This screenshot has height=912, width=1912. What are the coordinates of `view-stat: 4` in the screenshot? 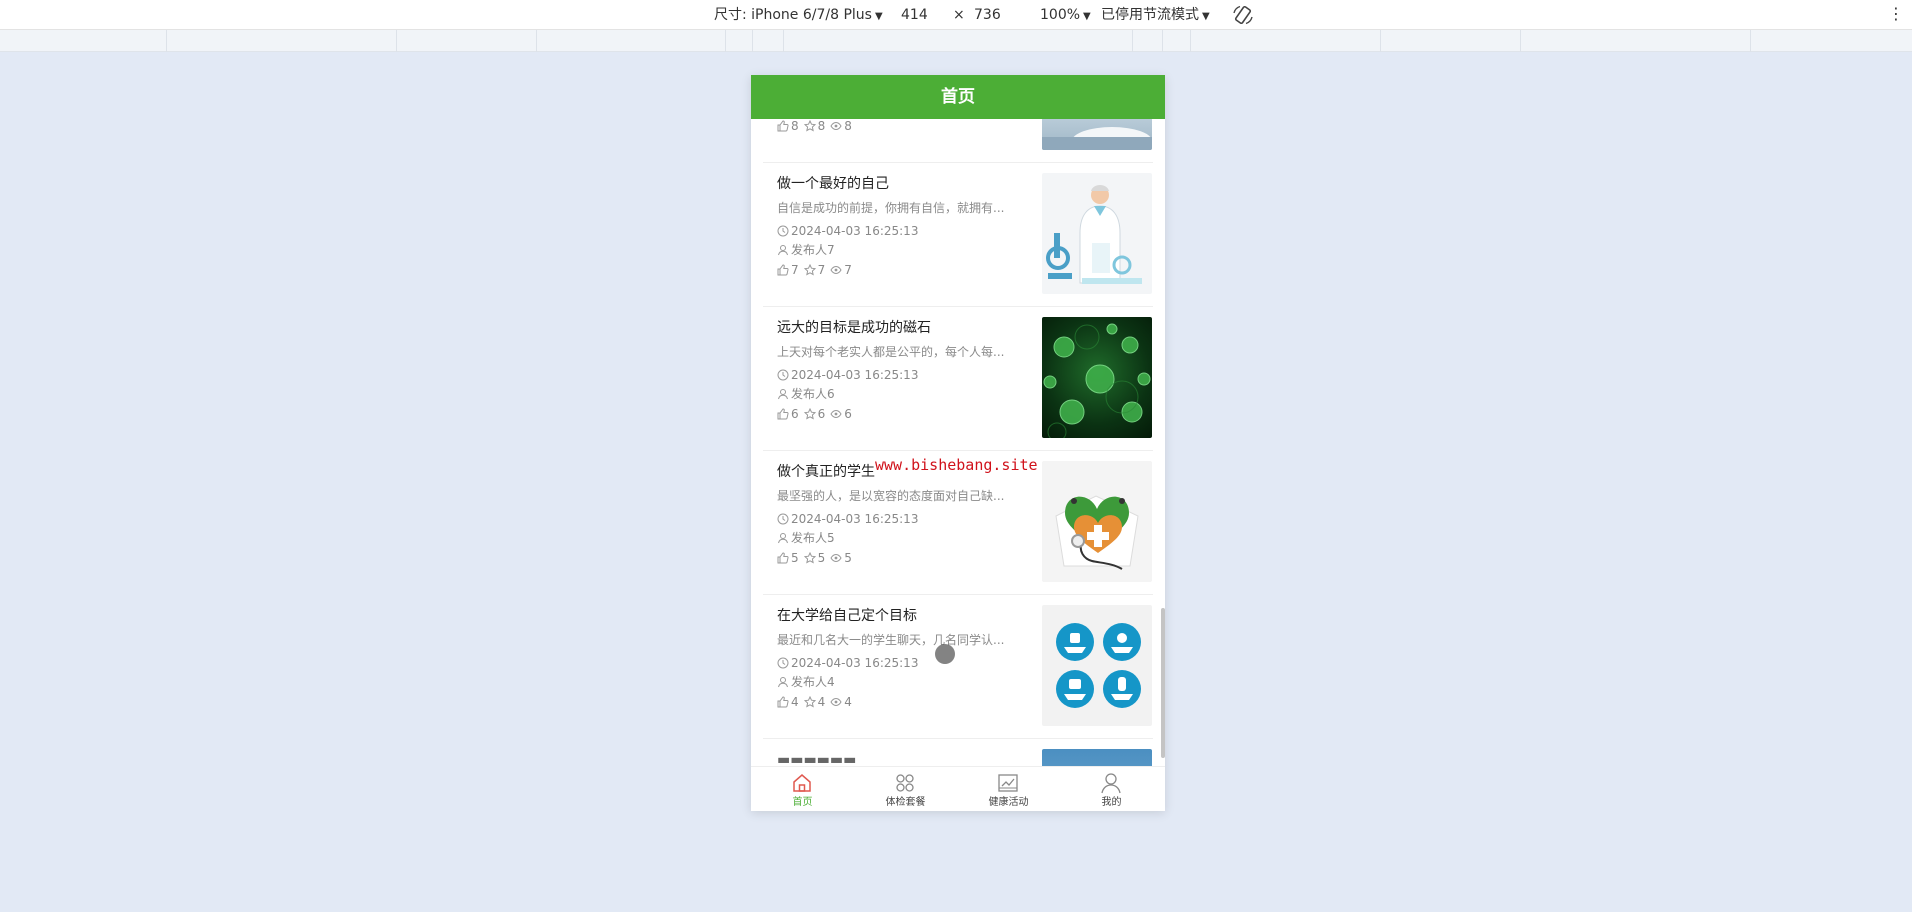 It's located at (841, 702).